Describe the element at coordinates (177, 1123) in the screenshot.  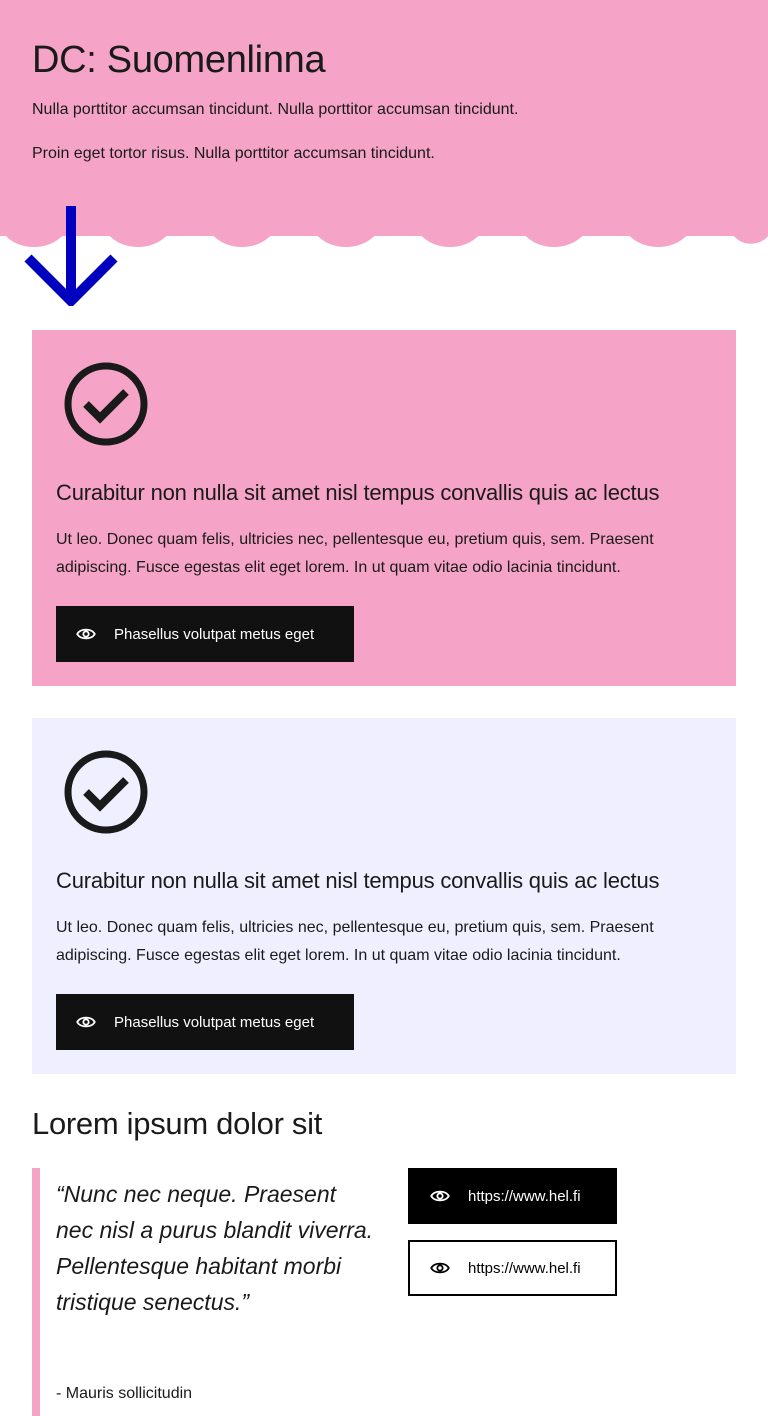
I see `section-heading: Lorem ipsum dolor sit` at that location.